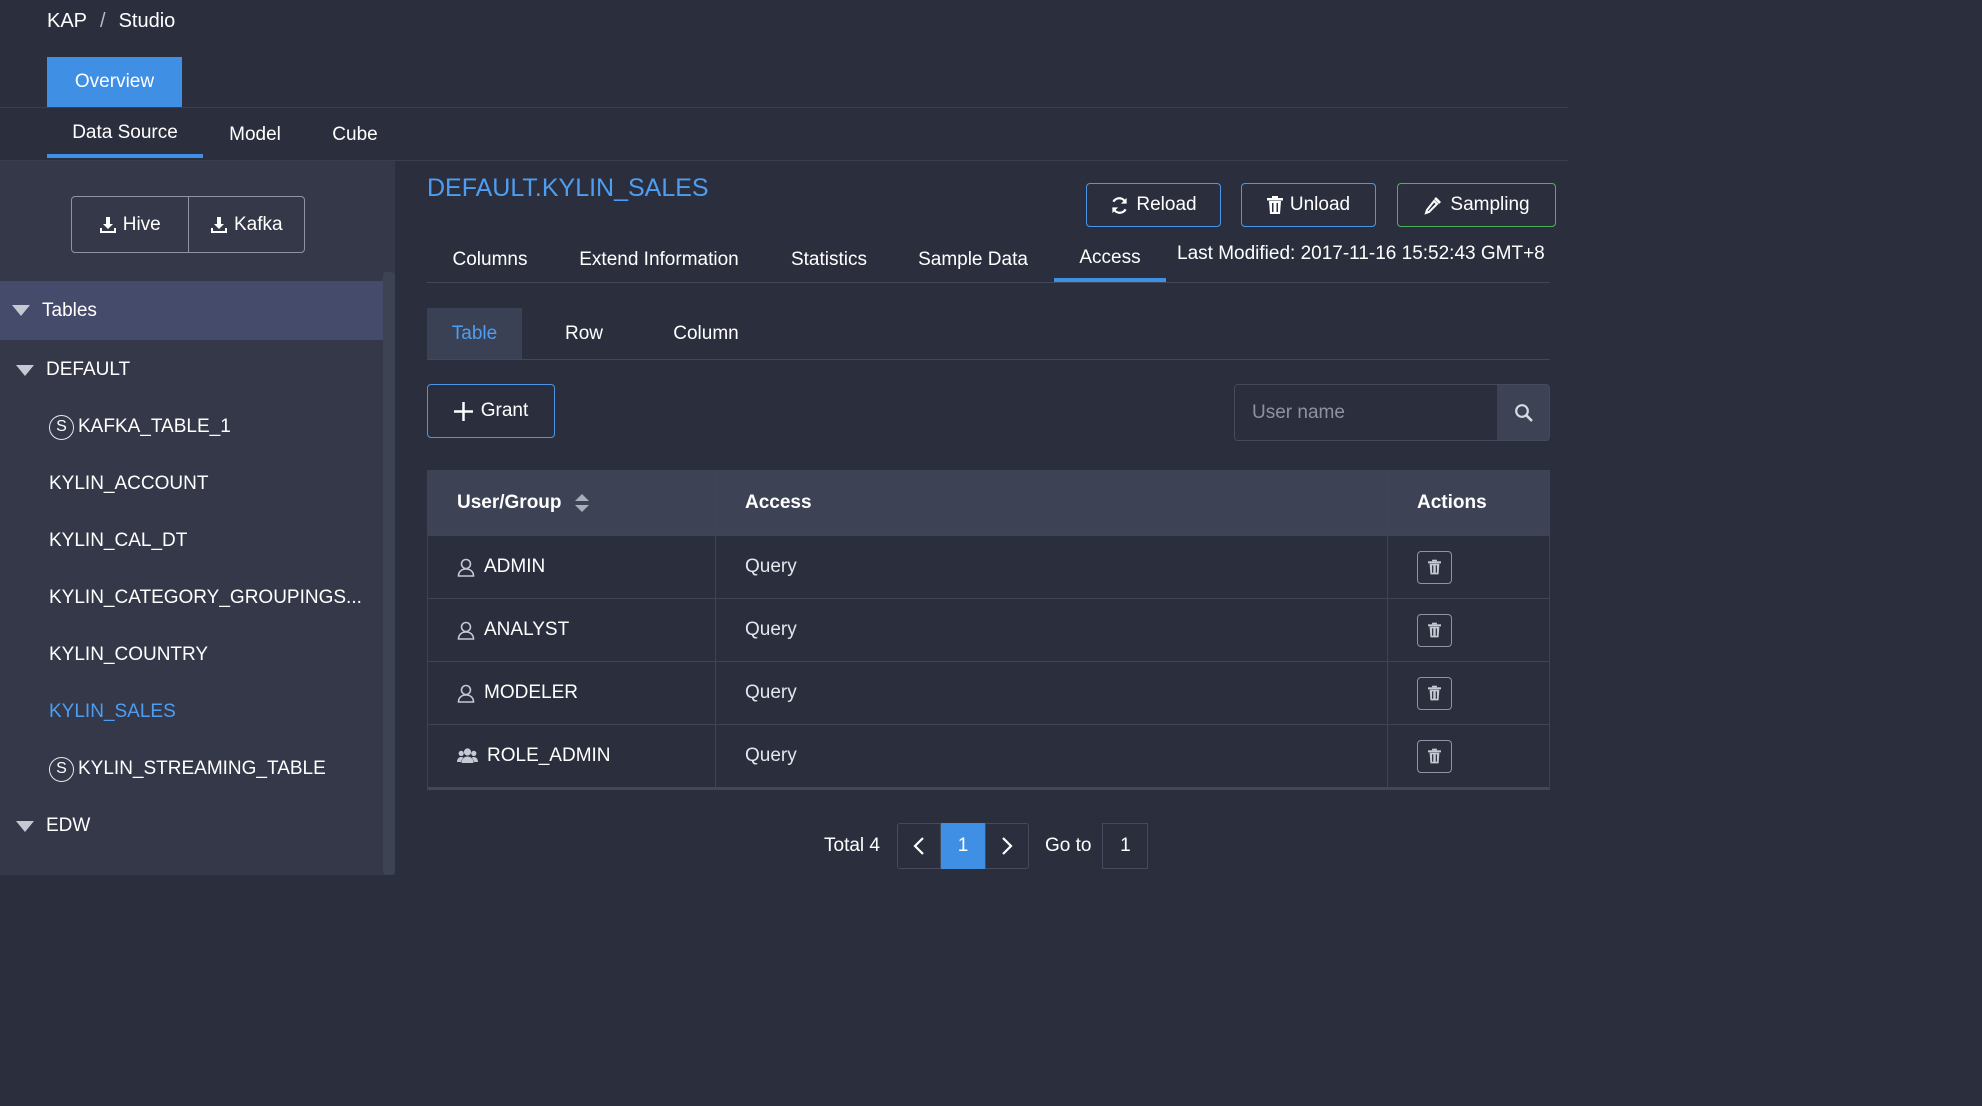 The height and width of the screenshot is (1106, 1982). What do you see at coordinates (69, 310) in the screenshot?
I see `tables-header-label: Tables` at bounding box center [69, 310].